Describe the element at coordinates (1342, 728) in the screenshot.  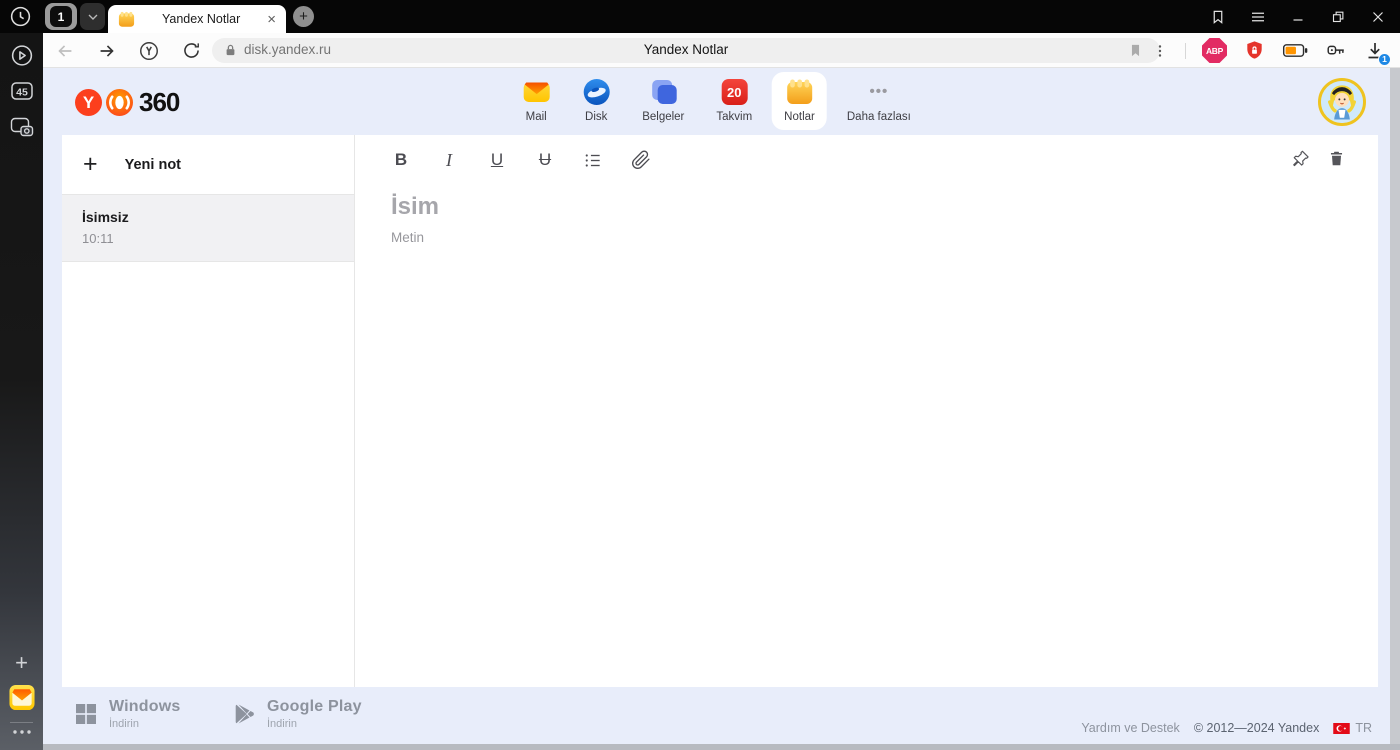
I see `turkey-flag-icon` at that location.